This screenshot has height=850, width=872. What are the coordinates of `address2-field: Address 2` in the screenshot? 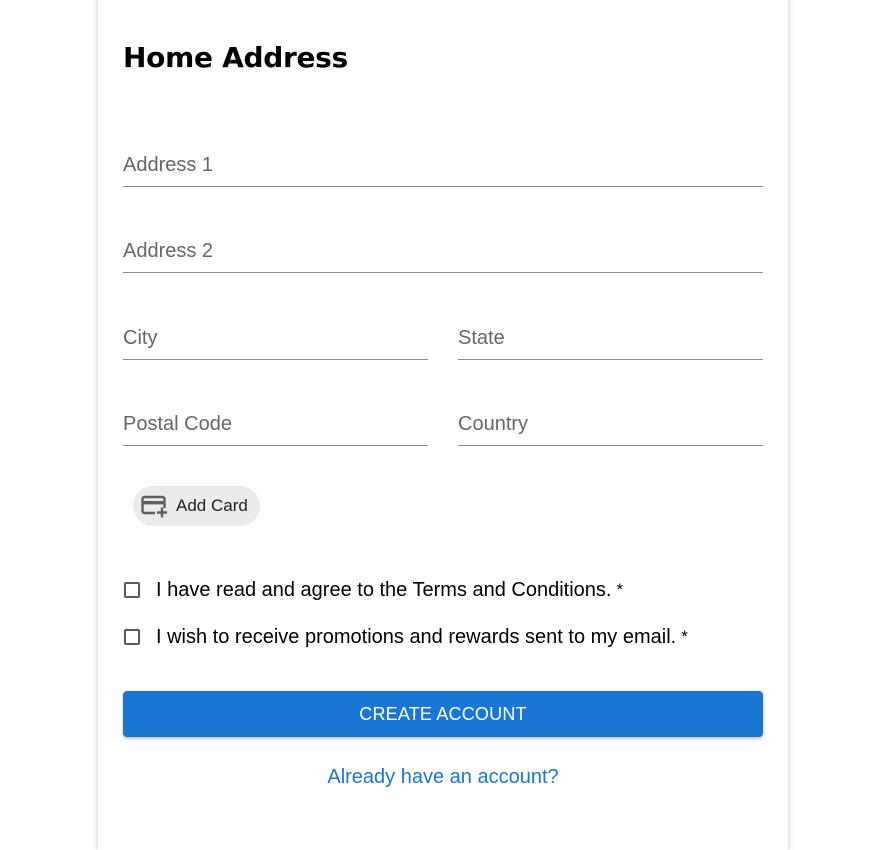 It's located at (443, 251).